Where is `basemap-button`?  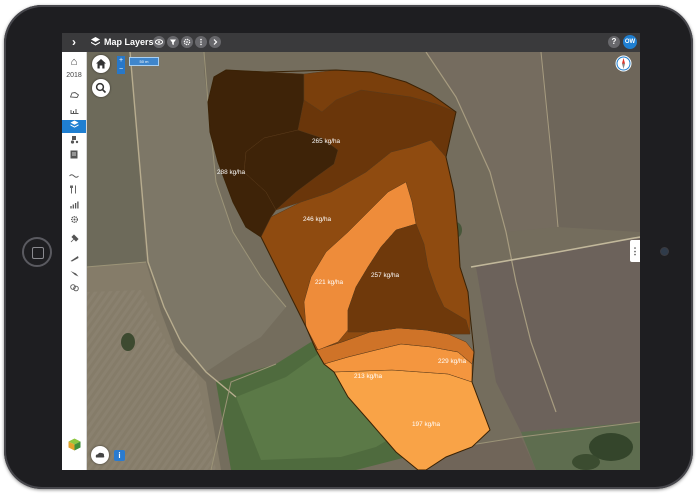 basemap-button is located at coordinates (100, 455).